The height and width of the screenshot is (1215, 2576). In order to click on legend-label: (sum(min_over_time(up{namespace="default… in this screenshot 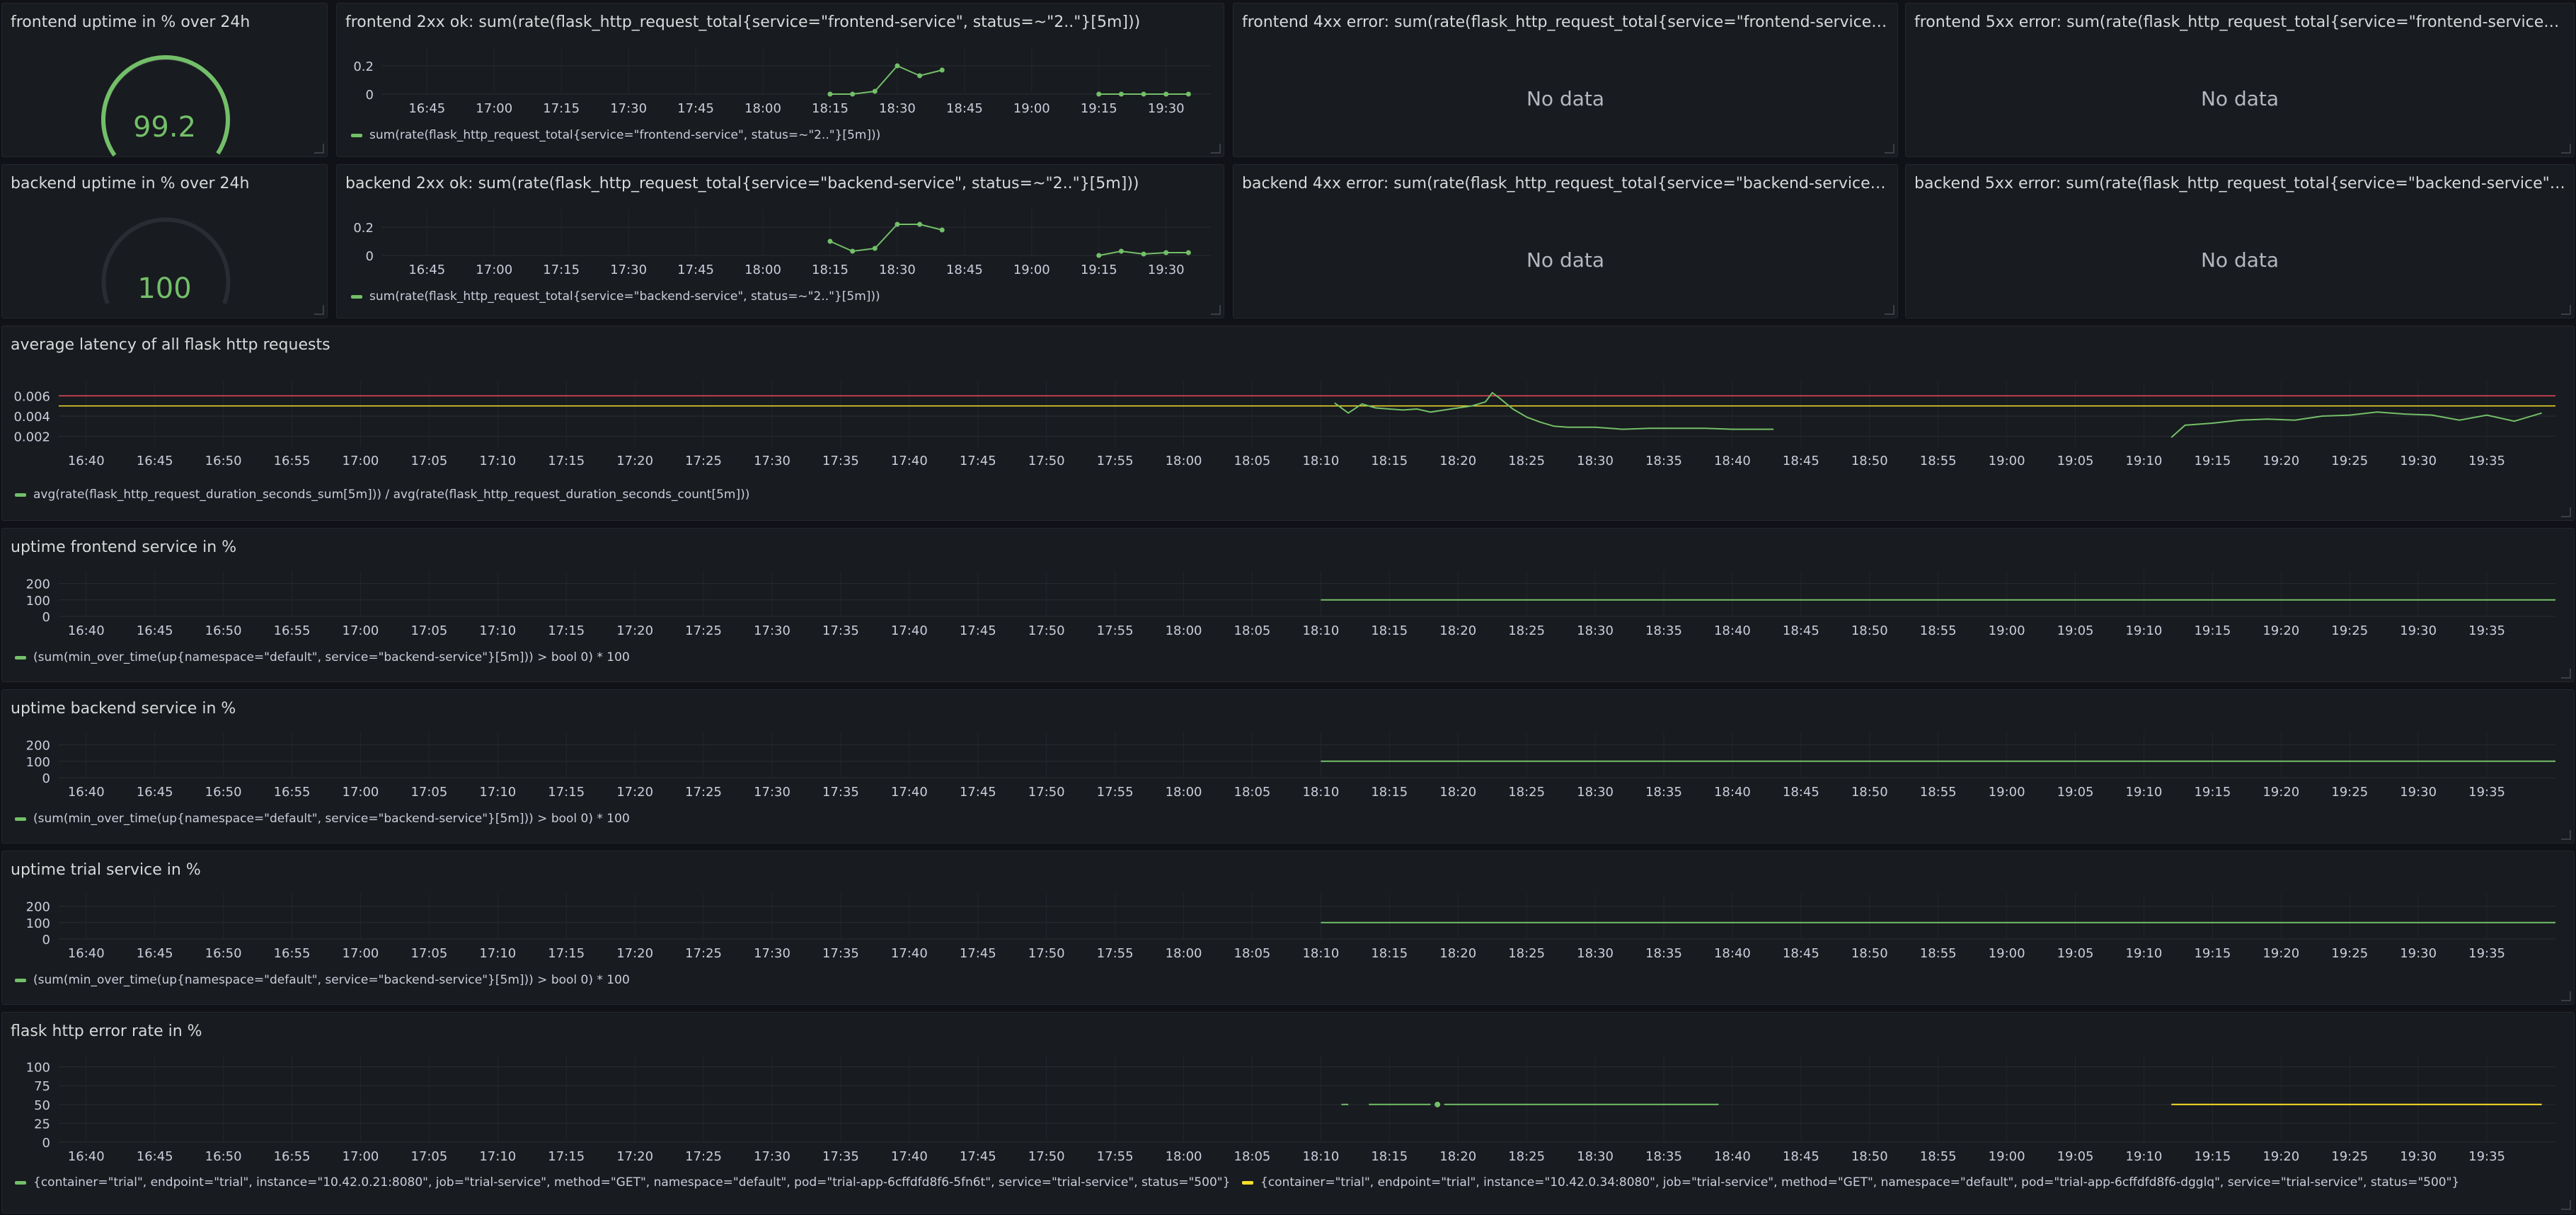, I will do `click(332, 819)`.